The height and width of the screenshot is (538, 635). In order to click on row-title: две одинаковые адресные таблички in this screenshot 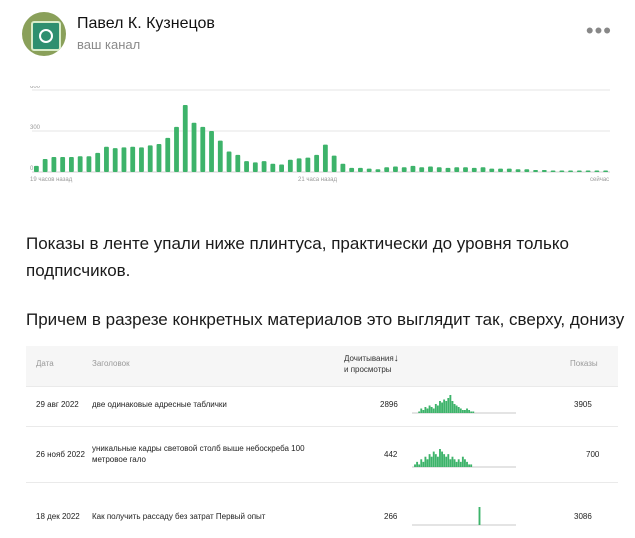, I will do `click(159, 404)`.